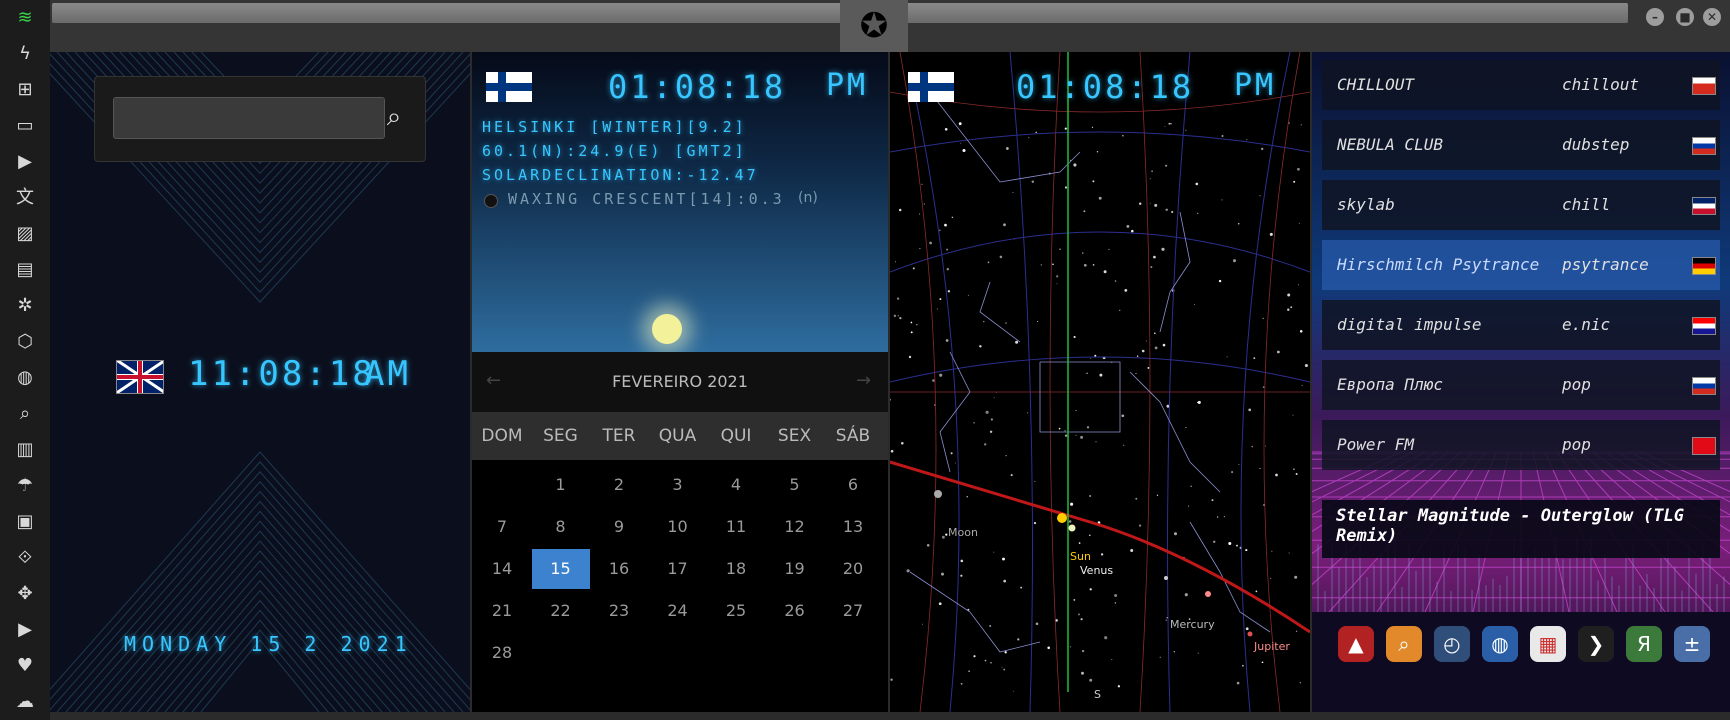 The height and width of the screenshot is (720, 1730). What do you see at coordinates (678, 611) in the screenshot?
I see `calendar-day: 24` at bounding box center [678, 611].